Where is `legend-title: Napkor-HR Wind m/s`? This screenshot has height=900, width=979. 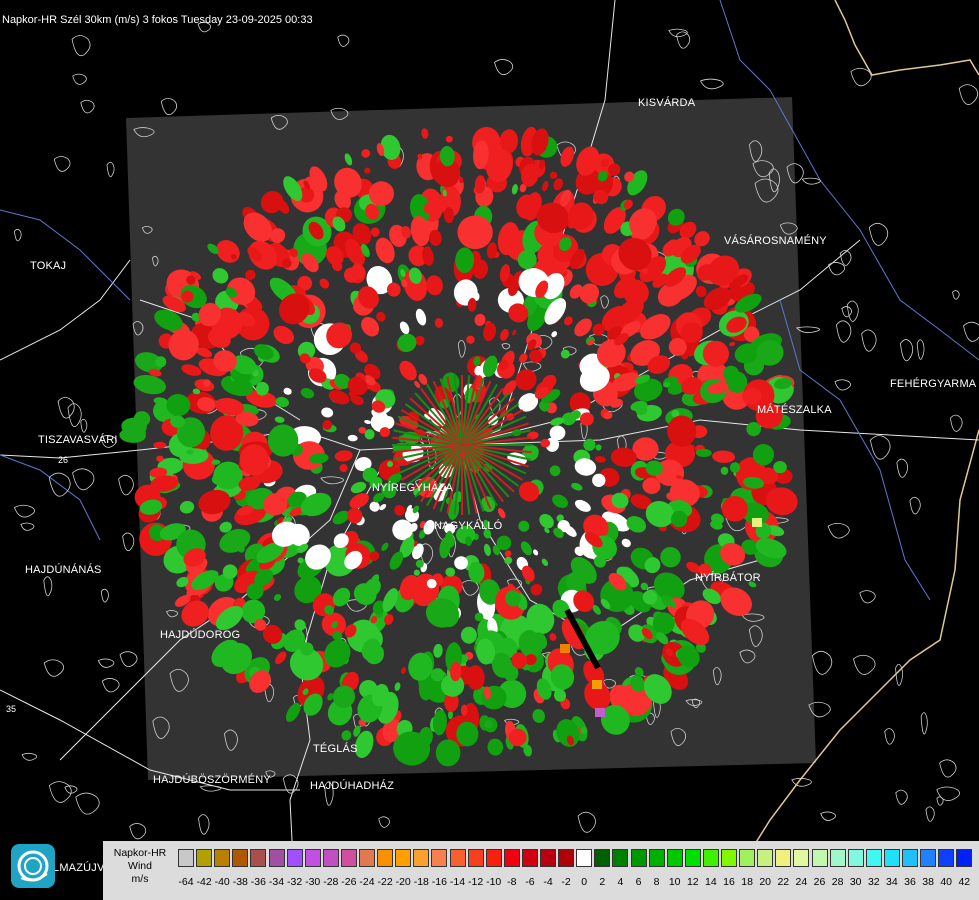
legend-title: Napkor-HR Wind m/s is located at coordinates (140, 866).